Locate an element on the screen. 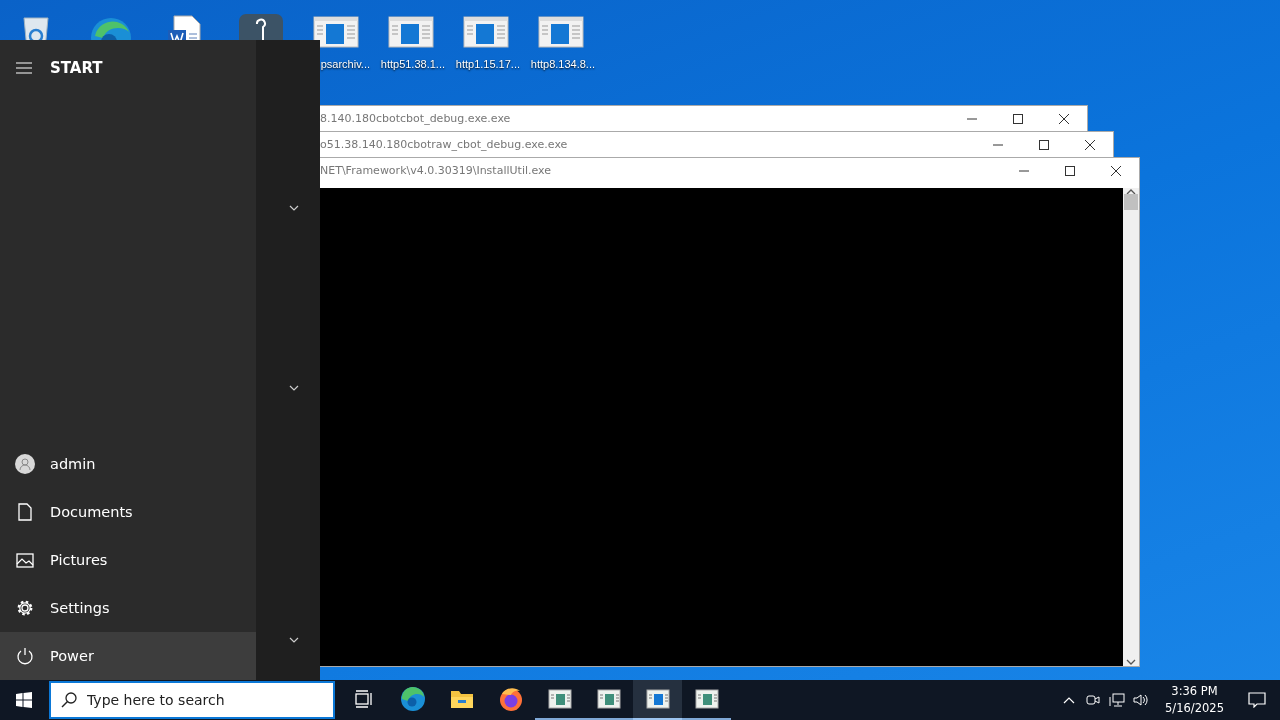 The image size is (1280, 720). window-title: o51.38.140.180cbotraw_cbot_debug.exe.exe is located at coordinates (444, 144).